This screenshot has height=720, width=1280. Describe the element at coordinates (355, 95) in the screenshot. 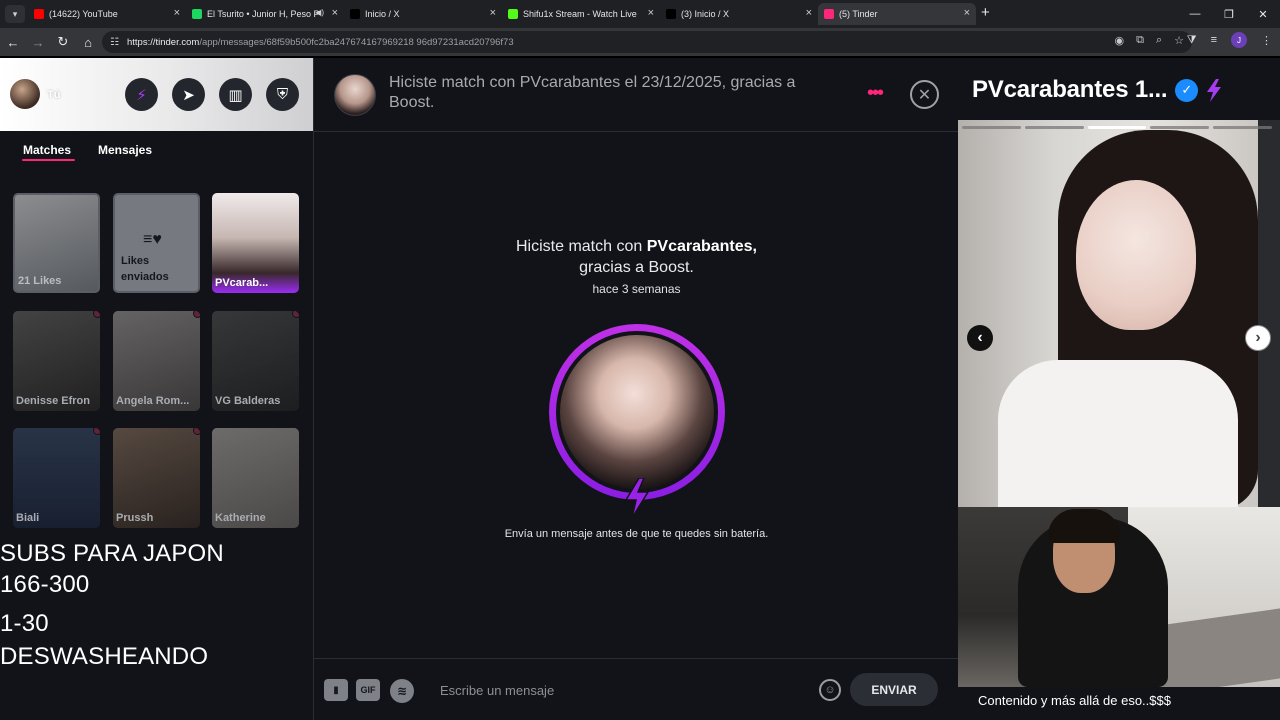

I see `match-avatar` at that location.